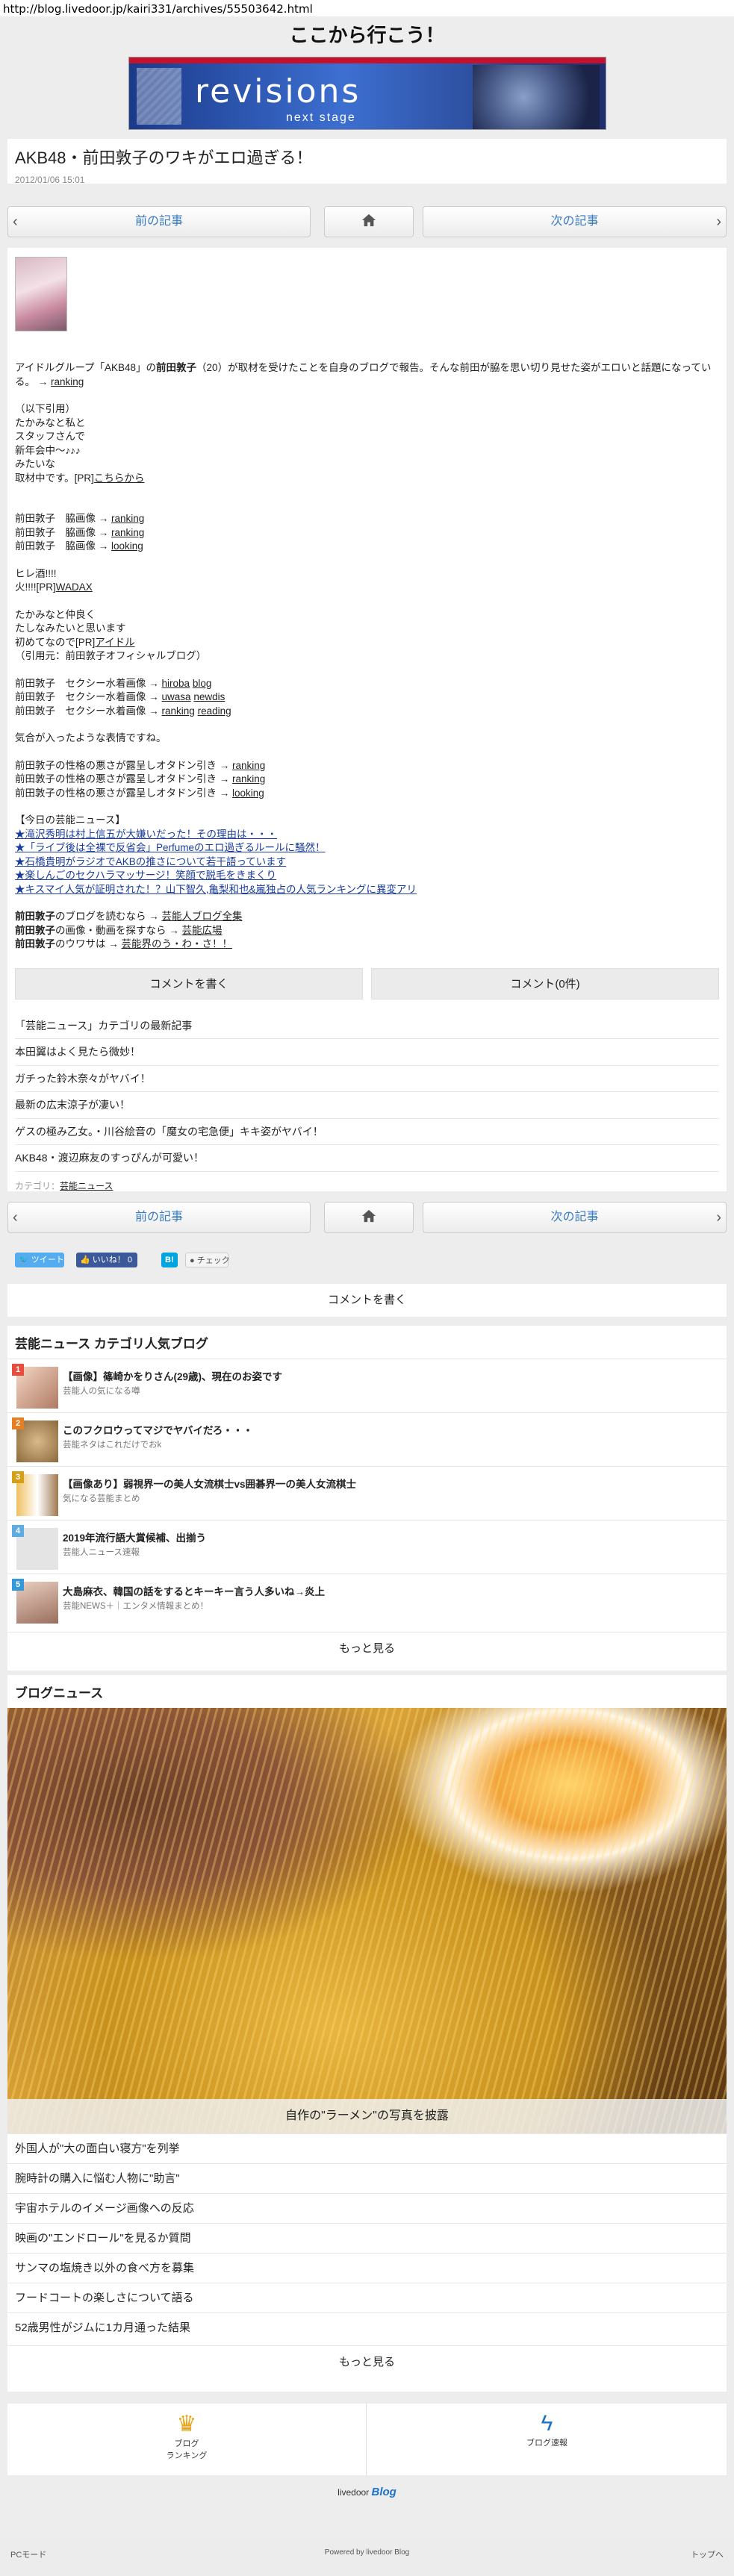 The height and width of the screenshot is (2576, 734). I want to click on write-comment-button: コメントを書く, so click(189, 983).